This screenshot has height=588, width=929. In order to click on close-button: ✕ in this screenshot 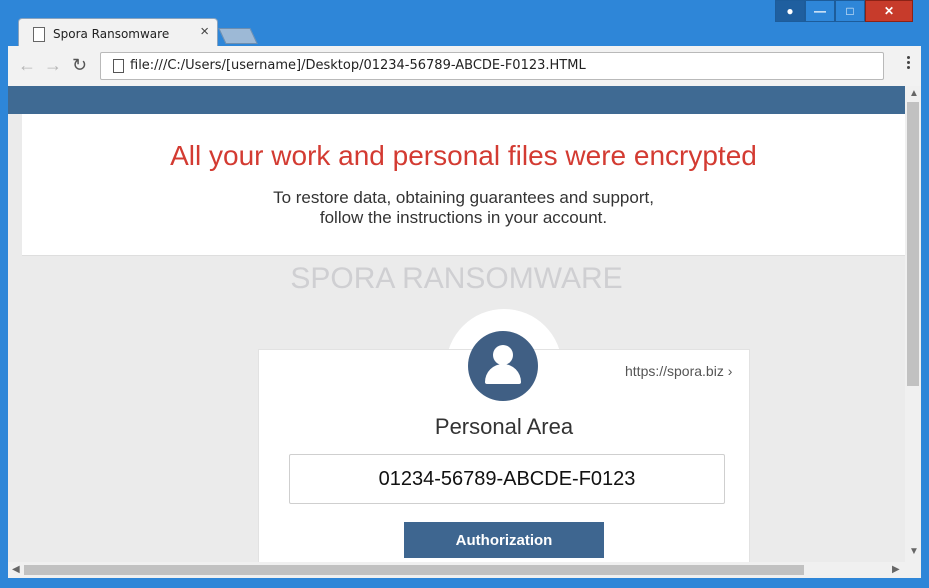, I will do `click(889, 11)`.